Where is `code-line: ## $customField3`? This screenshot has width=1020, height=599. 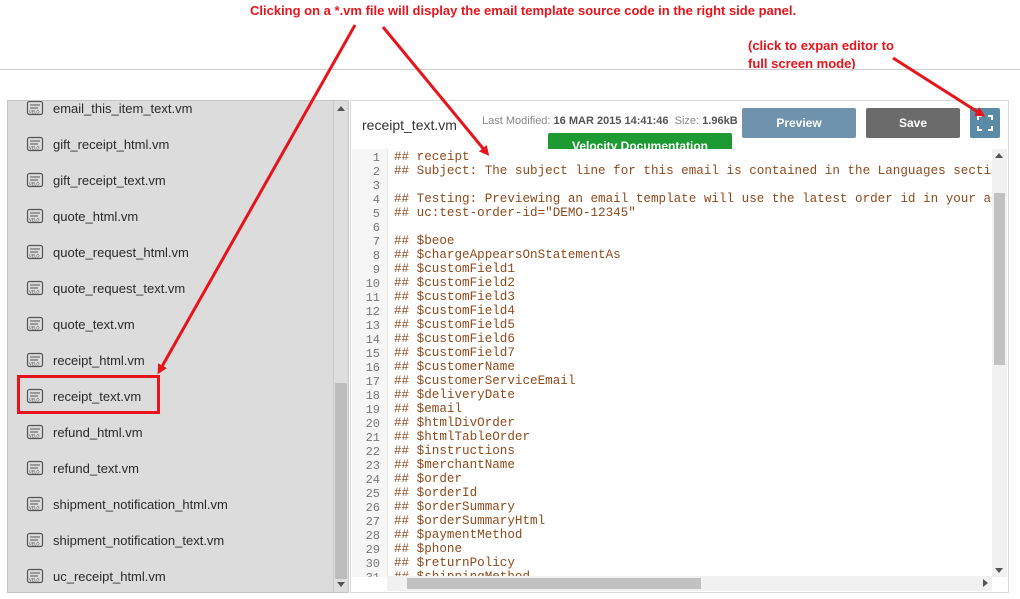 code-line: ## $customField3 is located at coordinates (454, 297).